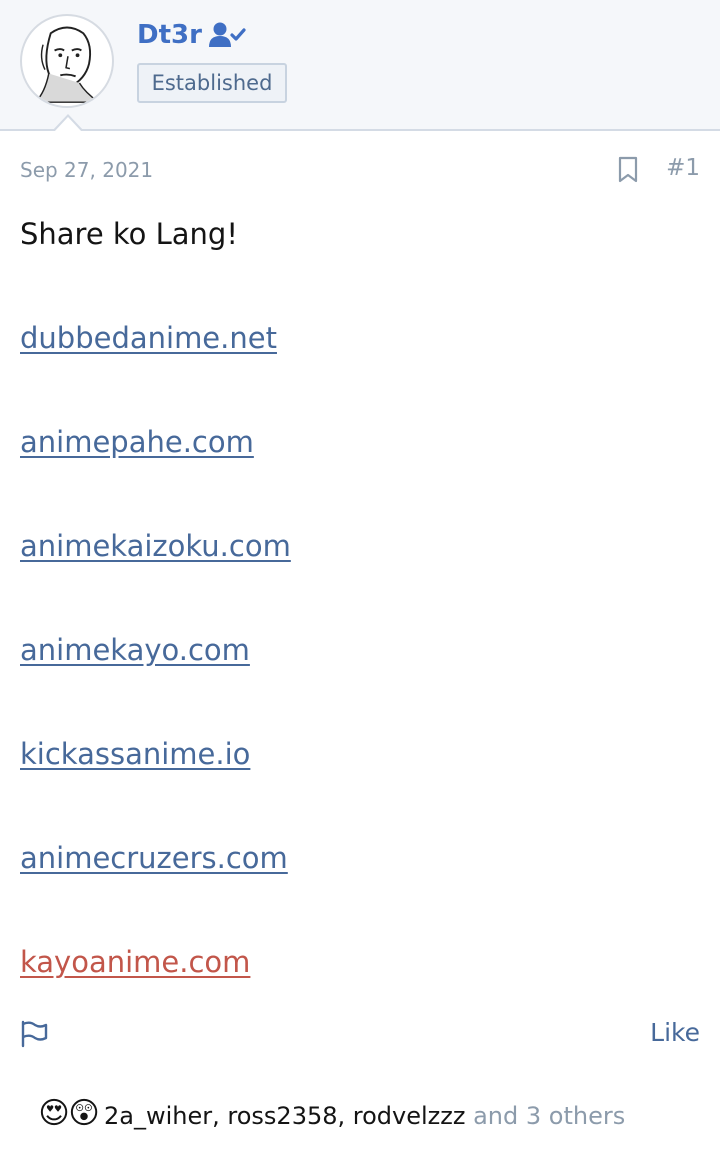 This screenshot has width=720, height=1165. I want to click on link-animekaizoku: animekaizoku.com, so click(155, 546).